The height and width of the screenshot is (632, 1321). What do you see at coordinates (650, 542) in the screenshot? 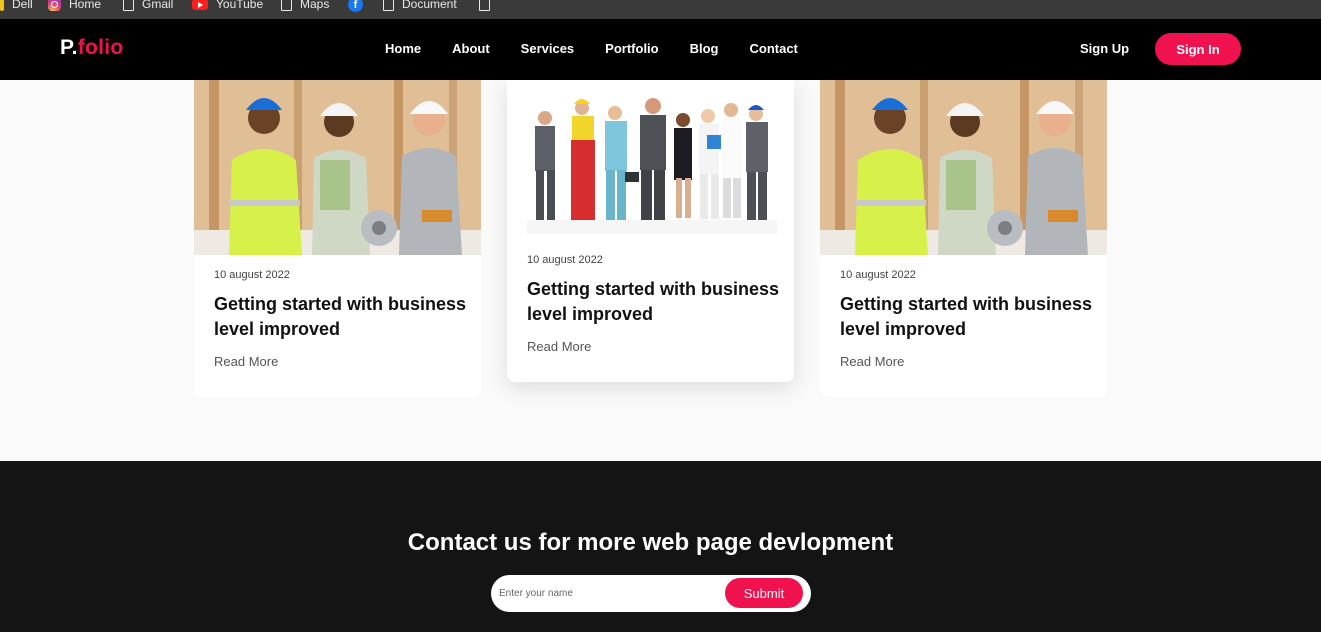
I see `contact-heading: Contact us for more web page devlopment` at bounding box center [650, 542].